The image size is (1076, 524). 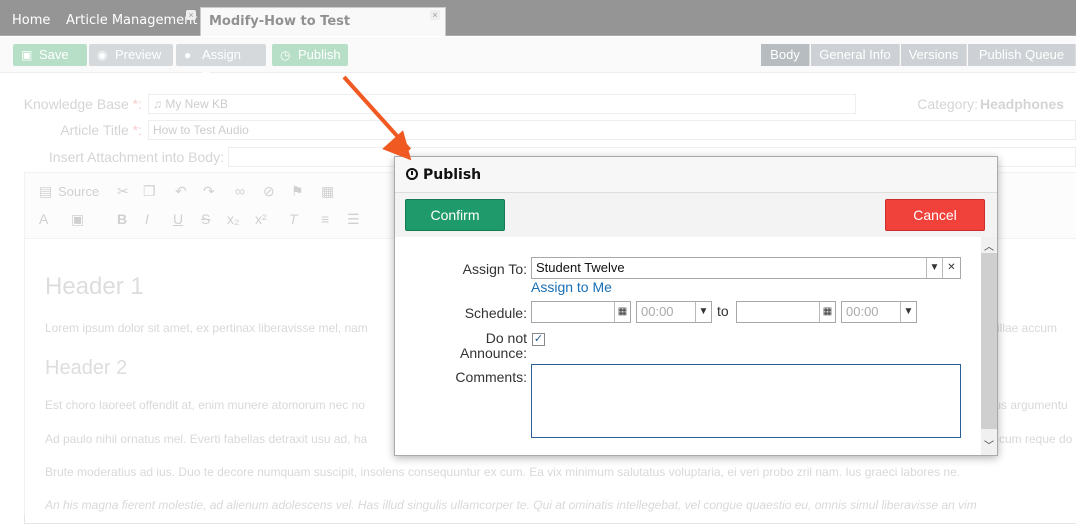 What do you see at coordinates (696, 215) in the screenshot?
I see `dialog-action-bar: Confirm Cancel` at bounding box center [696, 215].